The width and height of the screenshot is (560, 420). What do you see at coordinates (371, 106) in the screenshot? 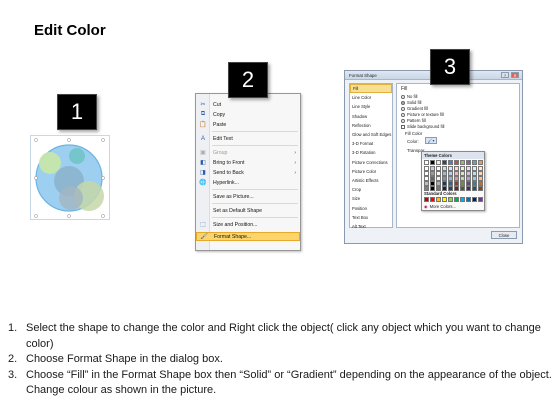
I see `category-line-style: Line Style` at bounding box center [371, 106].